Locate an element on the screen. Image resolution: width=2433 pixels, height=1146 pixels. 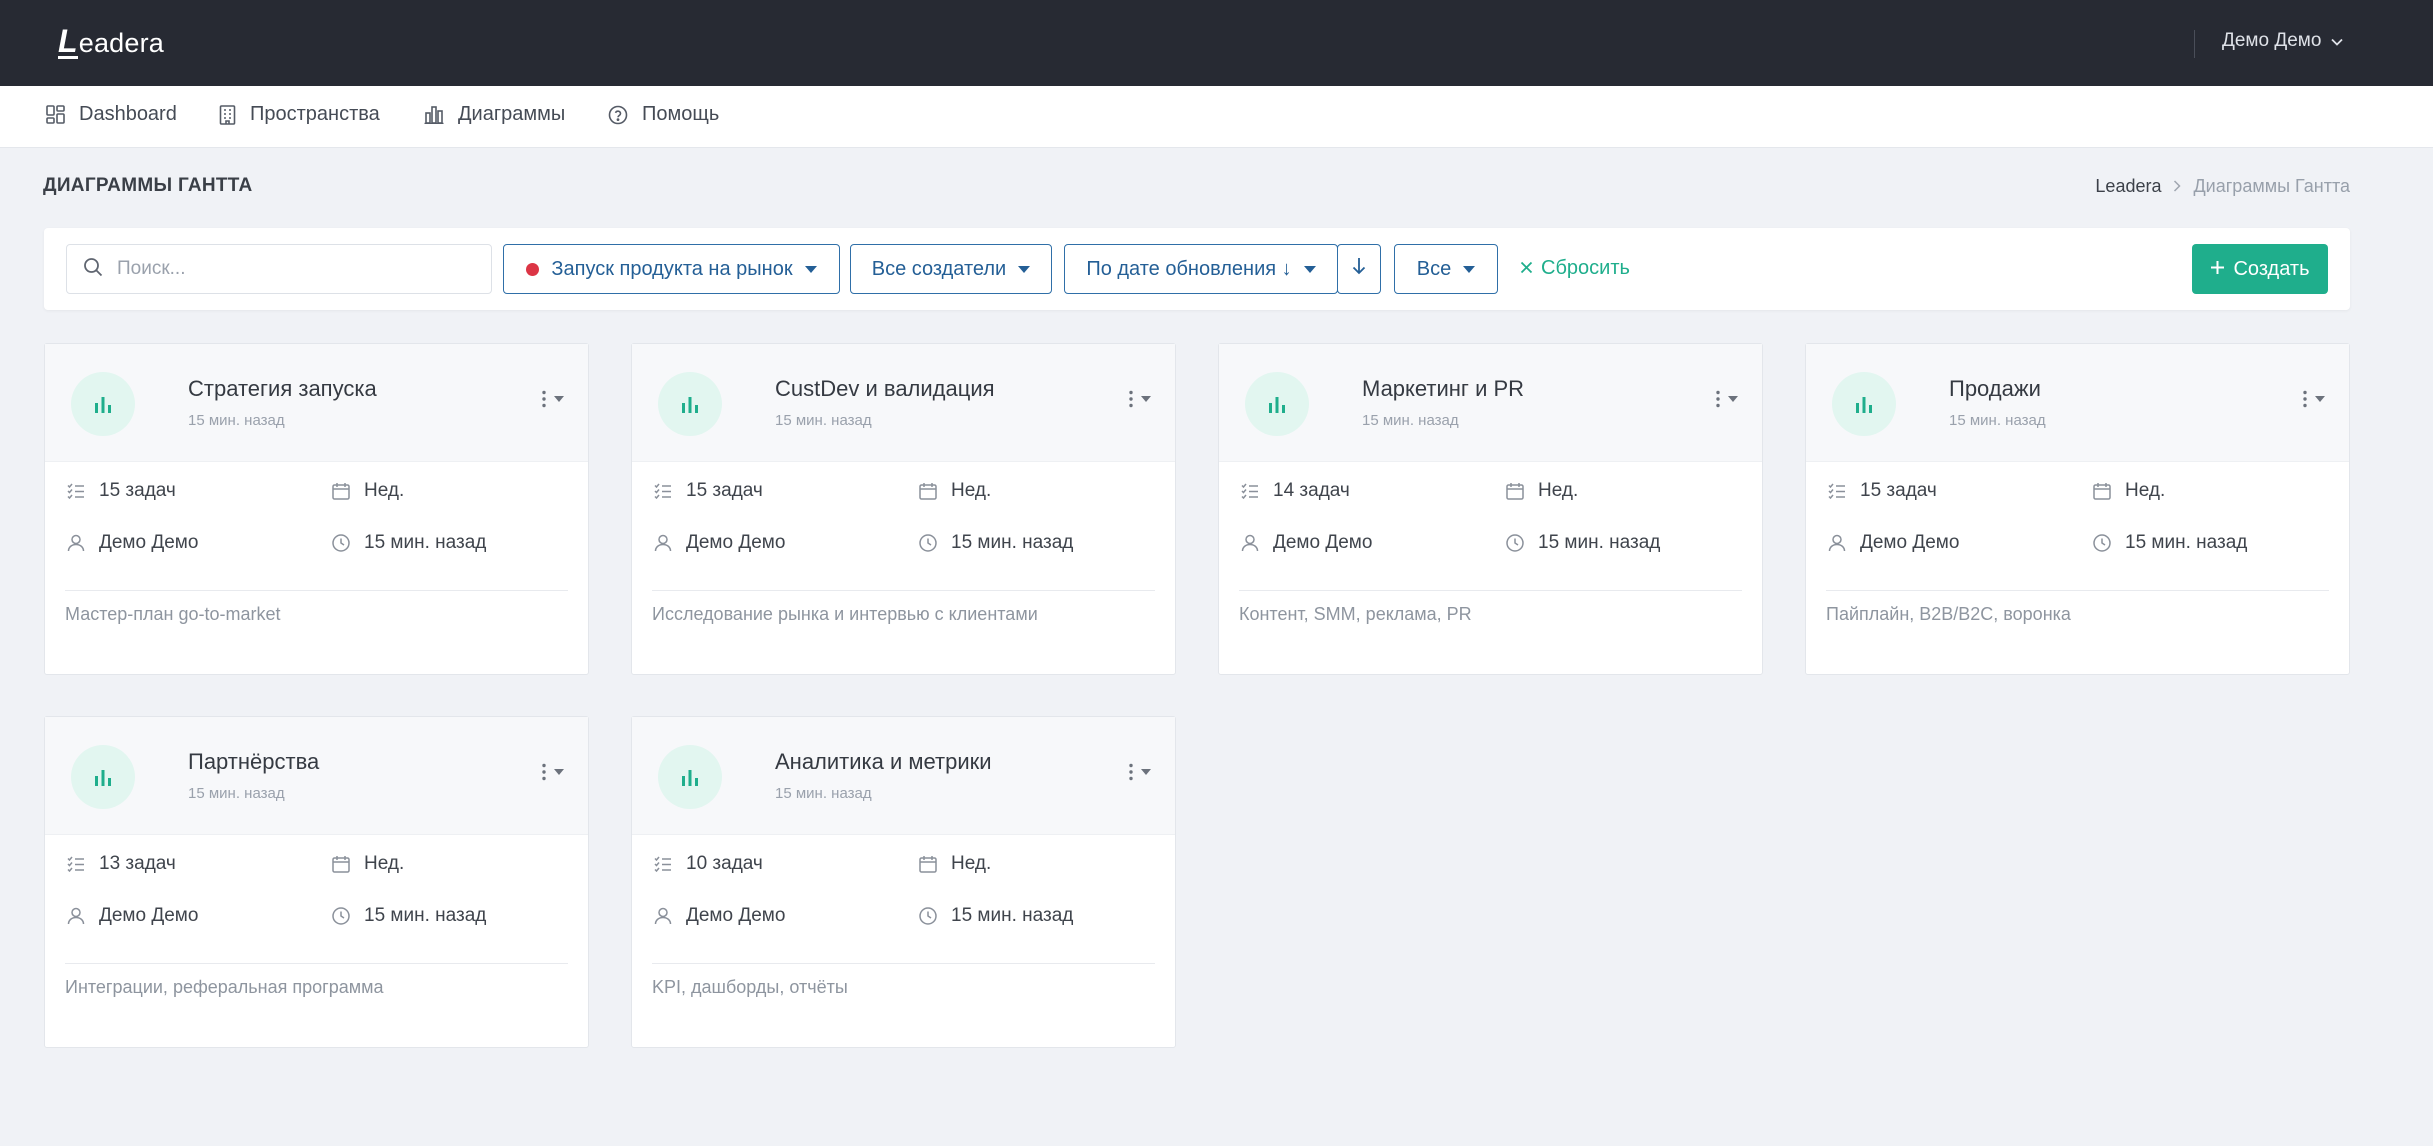
status-filter-dropdown: Все is located at coordinates (1446, 269).